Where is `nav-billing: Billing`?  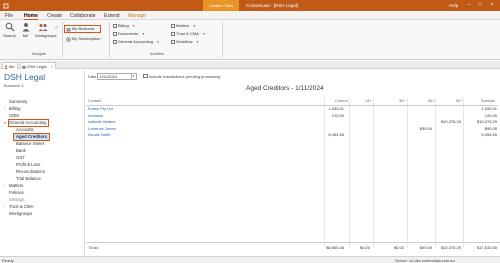
nav-billing: Billing is located at coordinates (12, 109).